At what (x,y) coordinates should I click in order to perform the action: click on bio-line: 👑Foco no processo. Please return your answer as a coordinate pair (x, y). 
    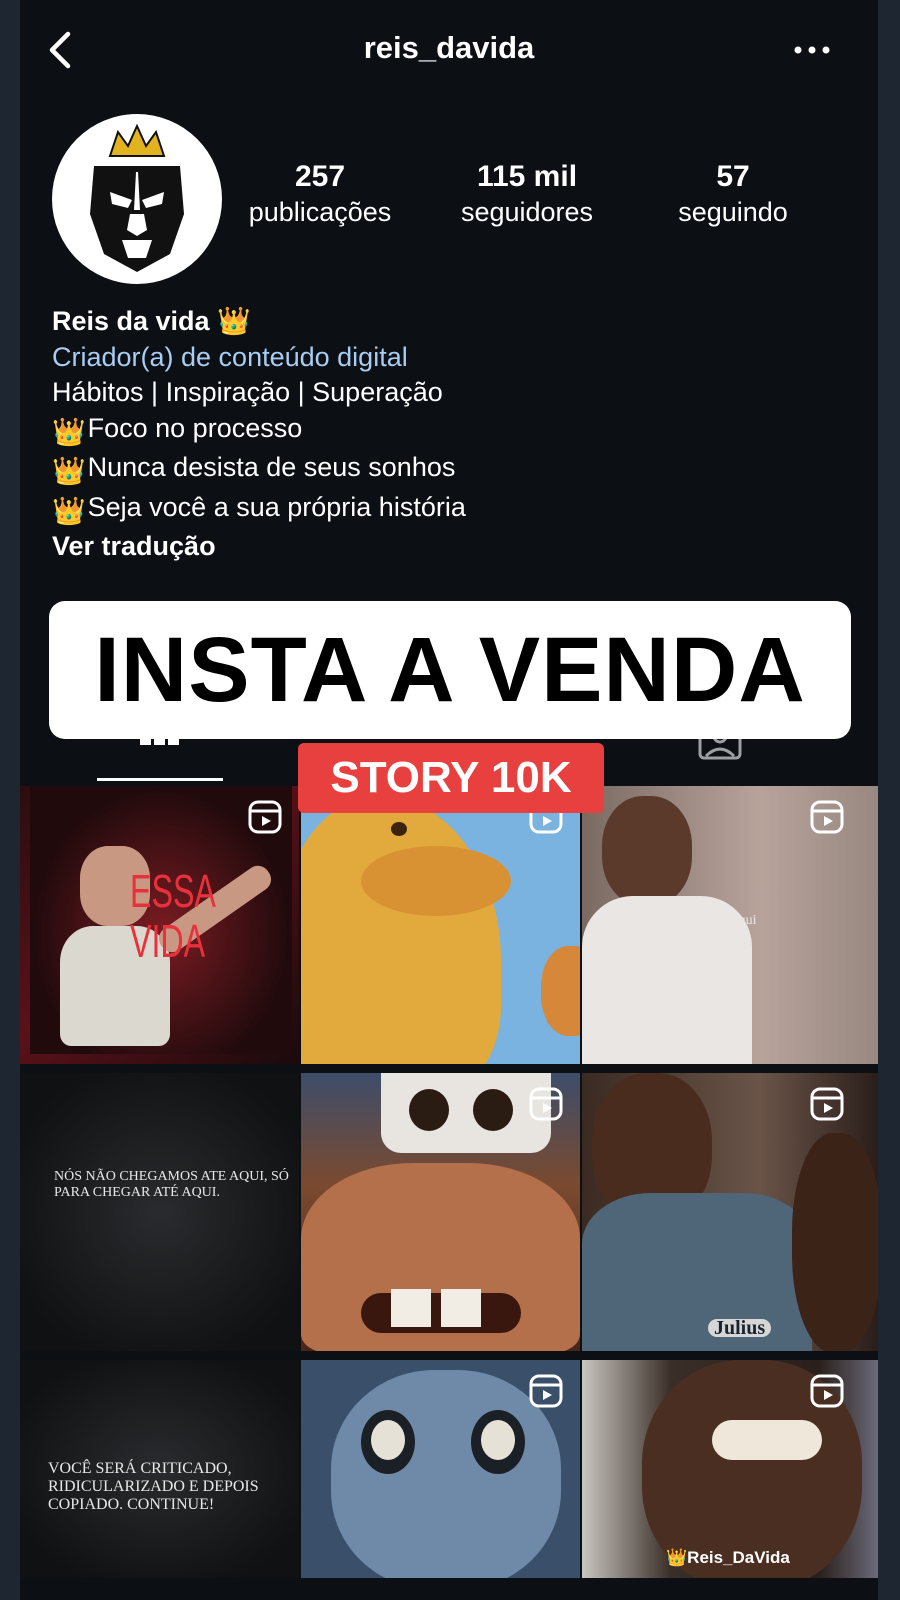
    Looking at the image, I should click on (259, 431).